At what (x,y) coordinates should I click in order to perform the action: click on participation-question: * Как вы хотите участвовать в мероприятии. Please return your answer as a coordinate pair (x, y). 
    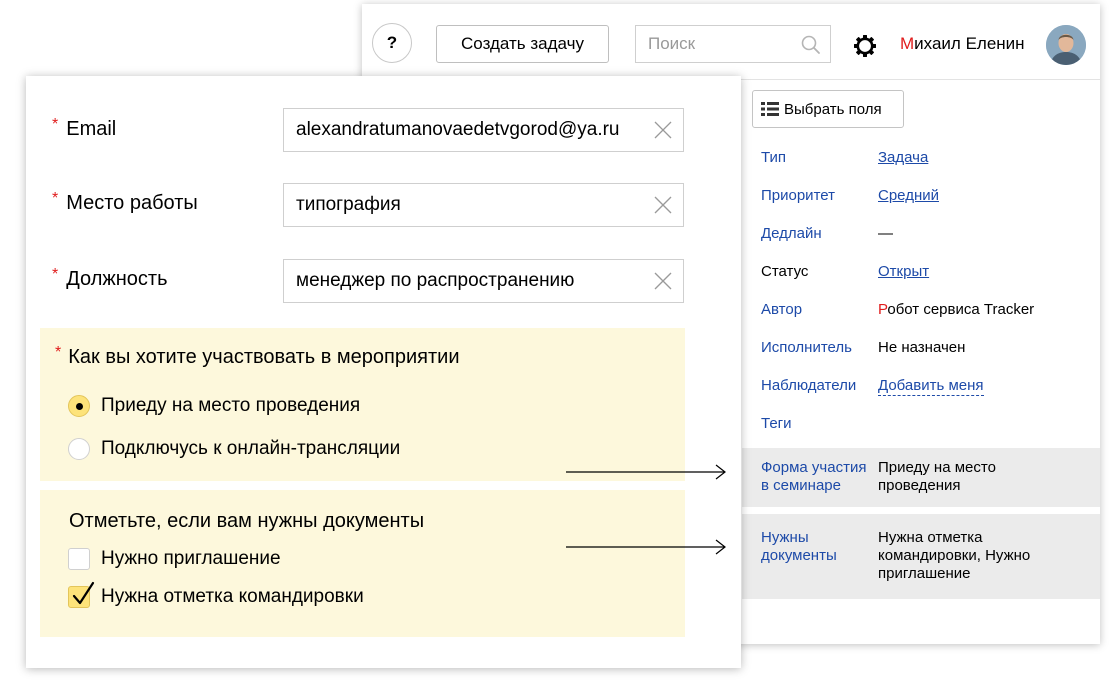
    Looking at the image, I should click on (257, 356).